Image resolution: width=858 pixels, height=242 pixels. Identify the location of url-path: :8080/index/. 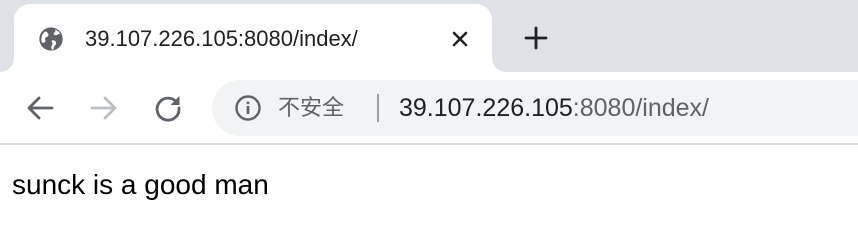
(640, 108).